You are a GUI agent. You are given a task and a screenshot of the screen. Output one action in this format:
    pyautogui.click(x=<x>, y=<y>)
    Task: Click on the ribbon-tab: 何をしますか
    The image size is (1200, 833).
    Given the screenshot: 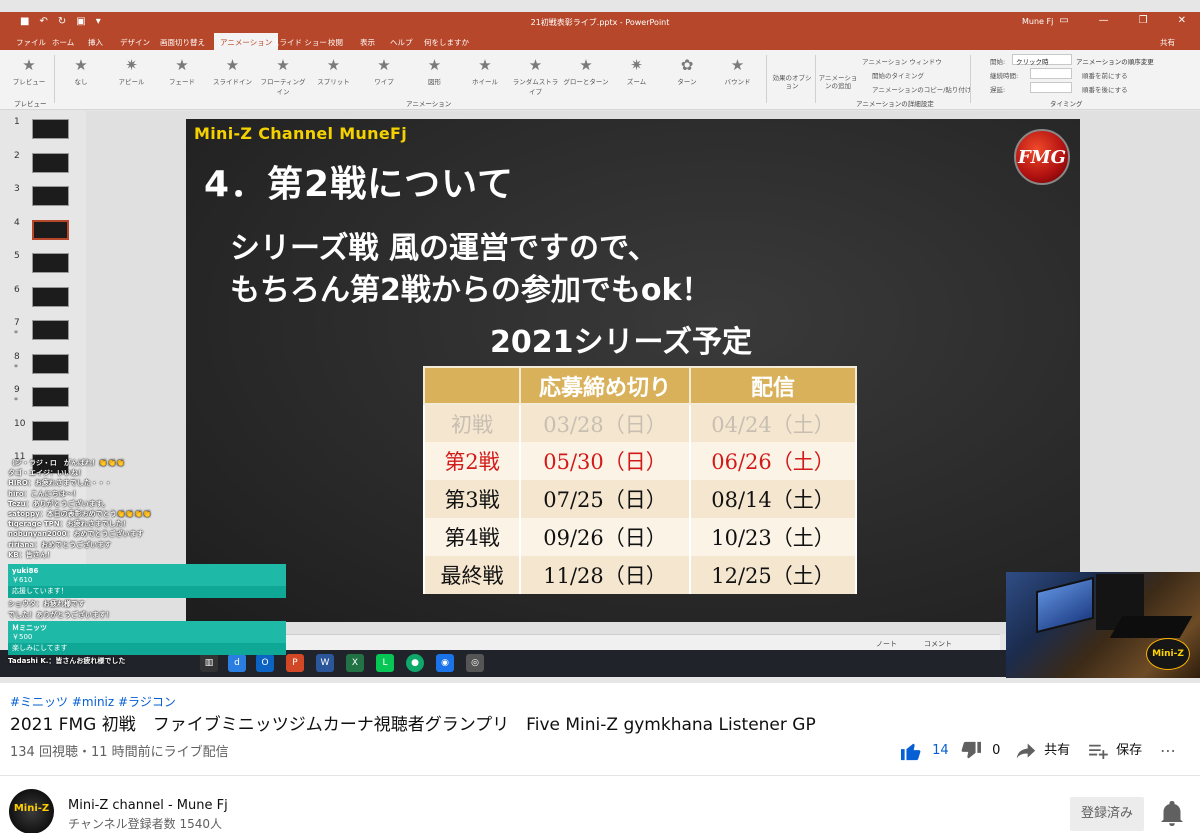 What is the action you would take?
    pyautogui.click(x=446, y=42)
    